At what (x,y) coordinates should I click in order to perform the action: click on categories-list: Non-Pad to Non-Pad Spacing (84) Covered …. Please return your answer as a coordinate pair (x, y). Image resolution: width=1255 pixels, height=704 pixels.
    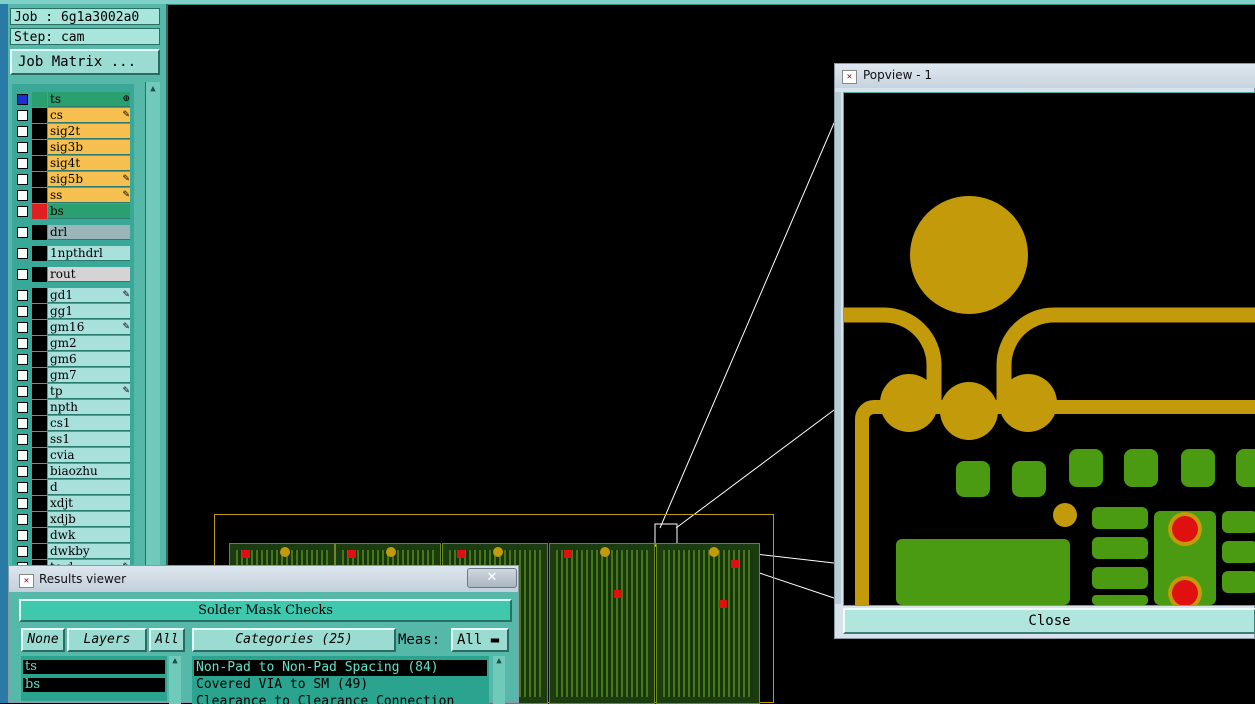
    Looking at the image, I should click on (340, 680).